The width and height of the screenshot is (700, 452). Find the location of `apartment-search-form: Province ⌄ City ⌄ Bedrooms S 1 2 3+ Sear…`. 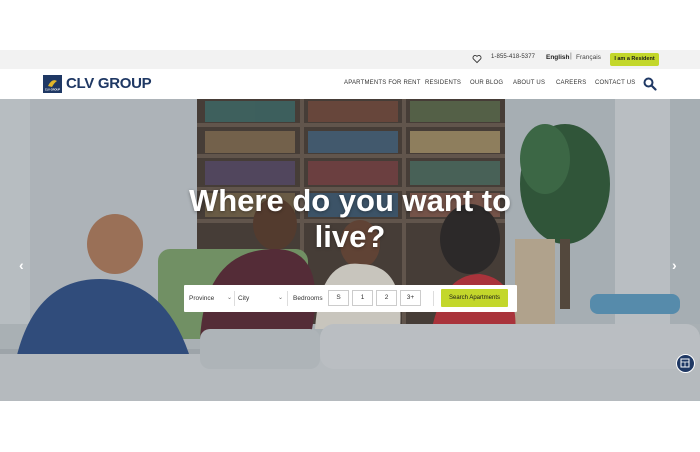

apartment-search-form: Province ⌄ City ⌄ Bedrooms S 1 2 3+ Sear… is located at coordinates (350, 298).